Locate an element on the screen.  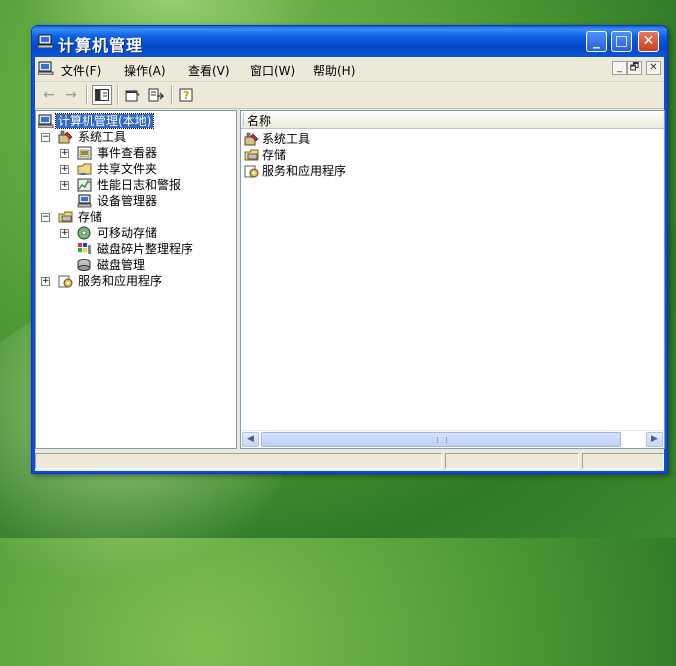
tree-node: 事件查看器 is located at coordinates (118, 153).